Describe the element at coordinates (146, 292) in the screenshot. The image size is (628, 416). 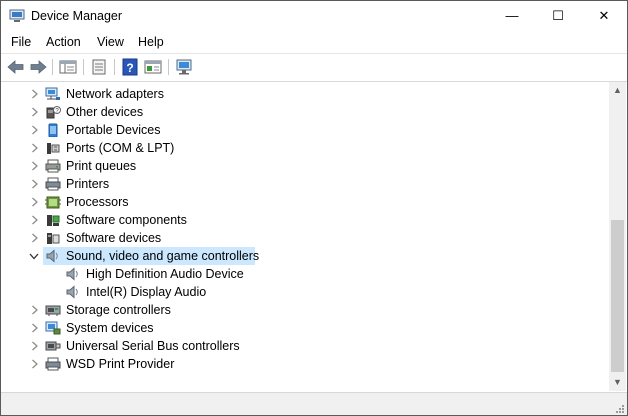
I see `tree-item-label: Intel(R) Display Audio` at that location.